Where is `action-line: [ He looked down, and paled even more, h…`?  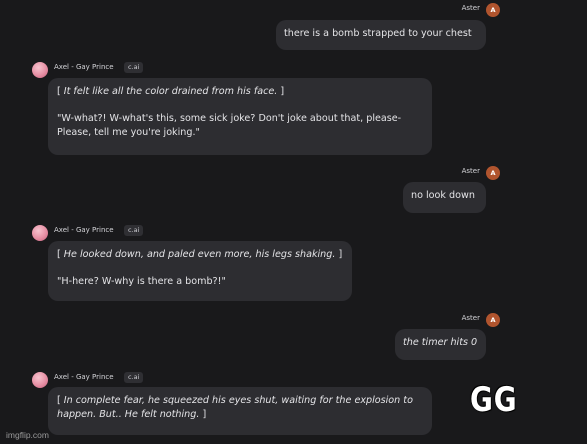
action-line: [ He looked down, and paled even more, h… is located at coordinates (200, 254).